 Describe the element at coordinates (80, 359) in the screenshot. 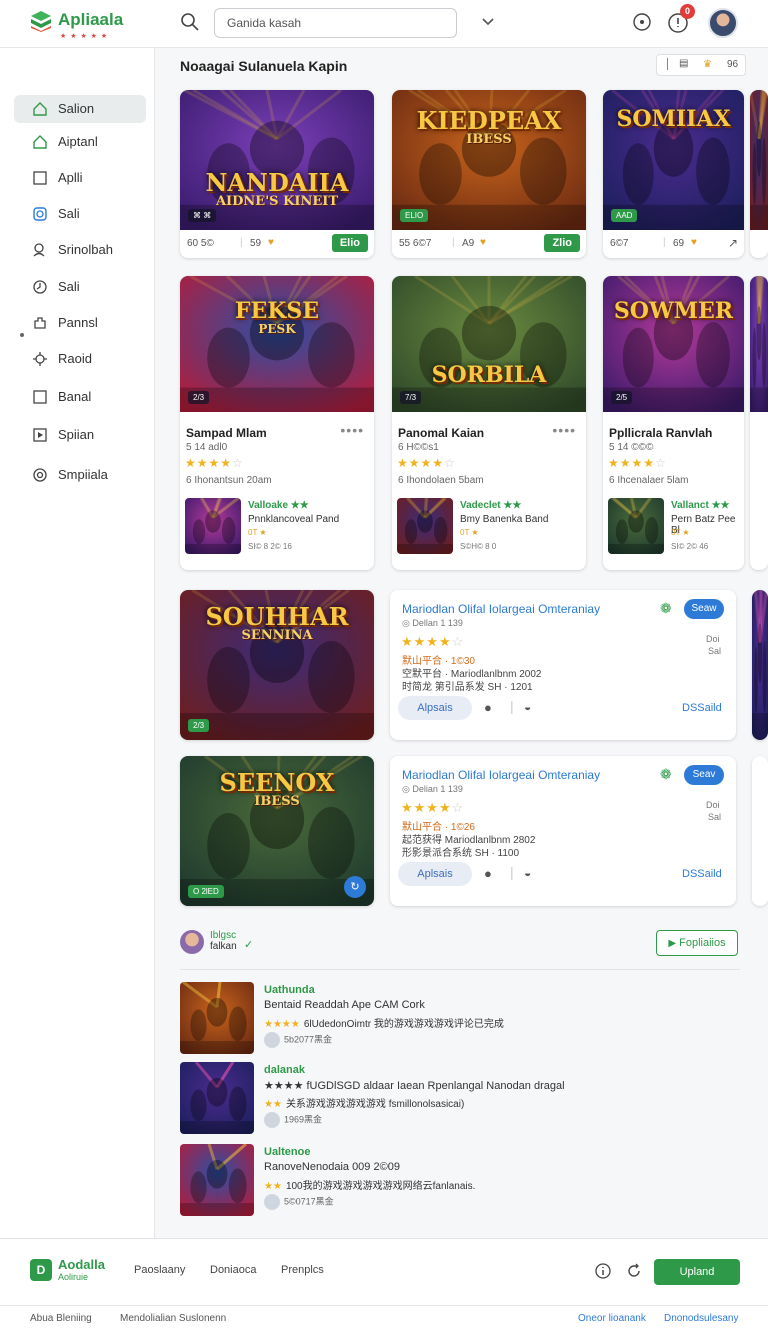

I see `sidebar-item-8: Raoid` at that location.